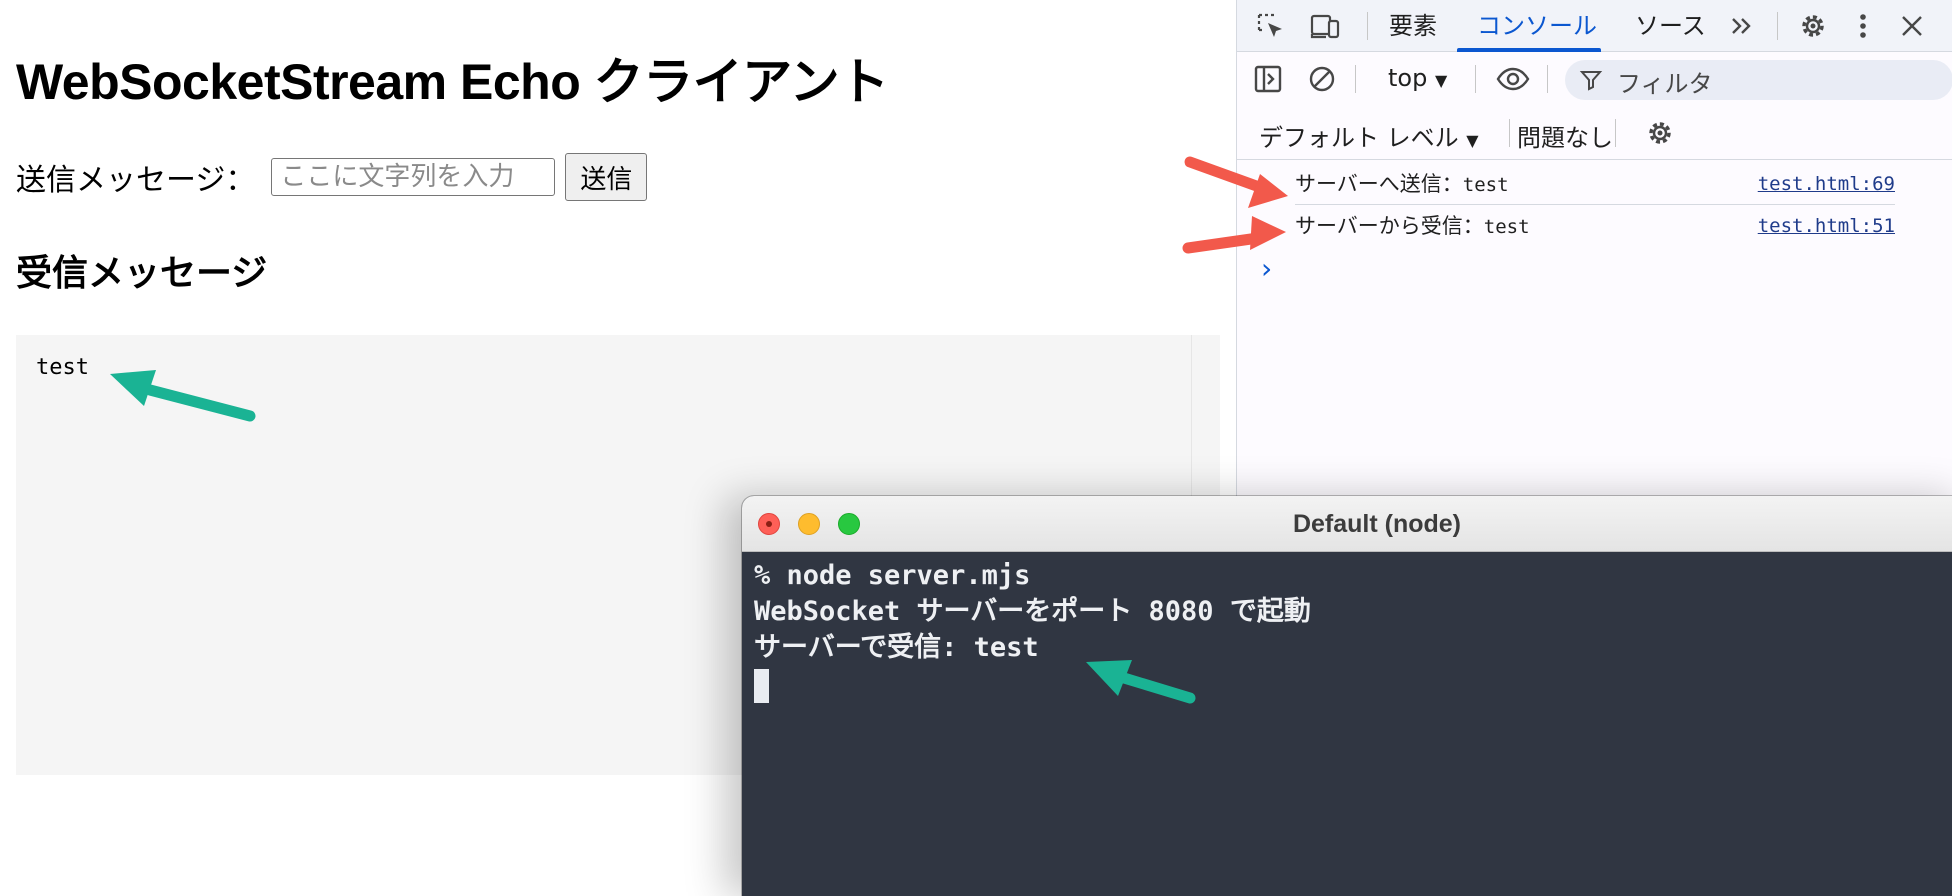 The width and height of the screenshot is (1952, 896). I want to click on show-sidebar-icon, so click(1268, 79).